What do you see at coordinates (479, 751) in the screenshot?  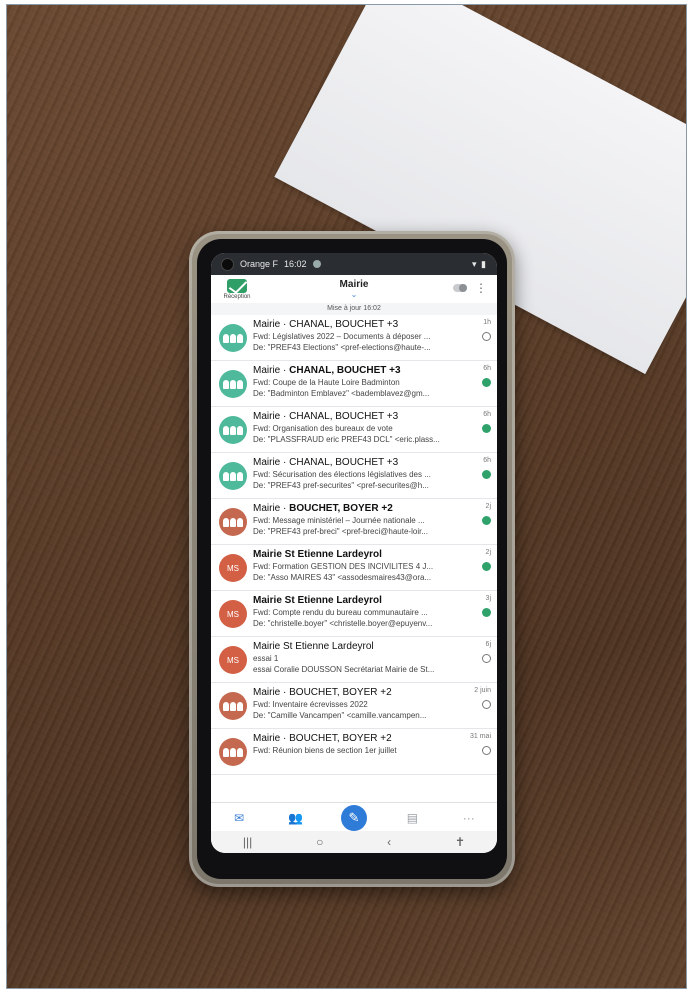 I see `message-meta: 31 mai` at bounding box center [479, 751].